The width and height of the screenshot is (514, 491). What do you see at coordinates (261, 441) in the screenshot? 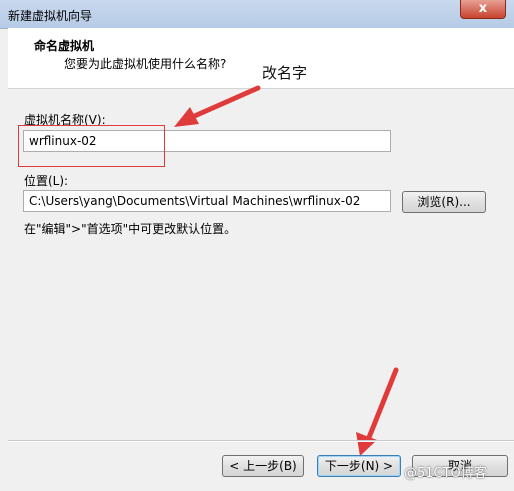
I see `footer-divider` at bounding box center [261, 441].